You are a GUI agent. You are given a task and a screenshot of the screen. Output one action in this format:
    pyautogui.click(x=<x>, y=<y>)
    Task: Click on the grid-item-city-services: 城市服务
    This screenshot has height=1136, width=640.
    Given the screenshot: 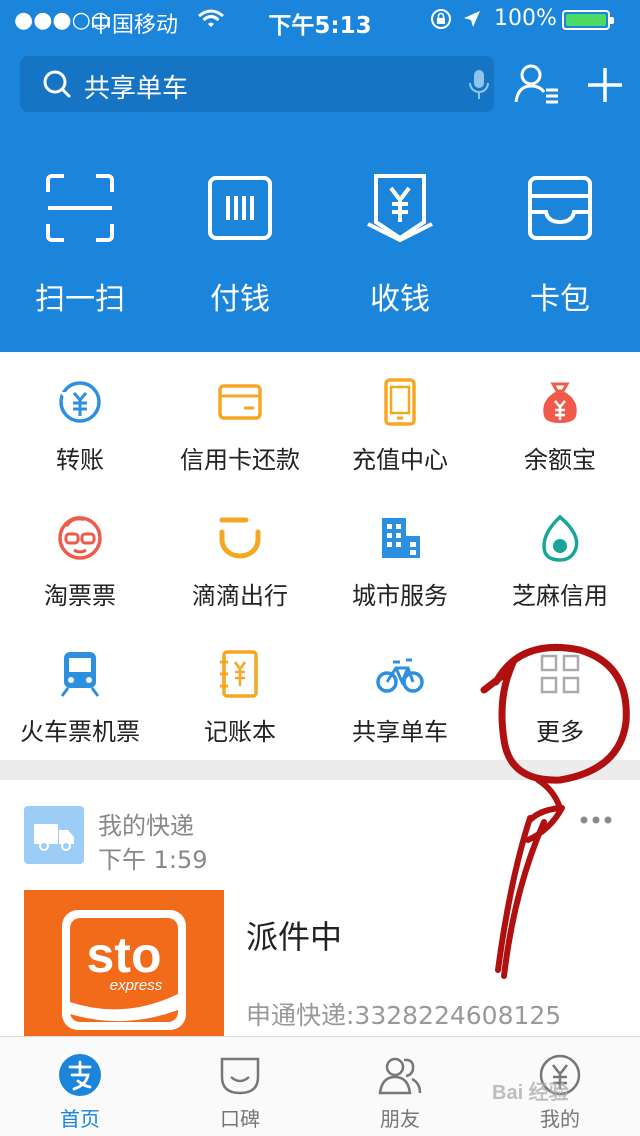 What is the action you would take?
    pyautogui.click(x=400, y=569)
    